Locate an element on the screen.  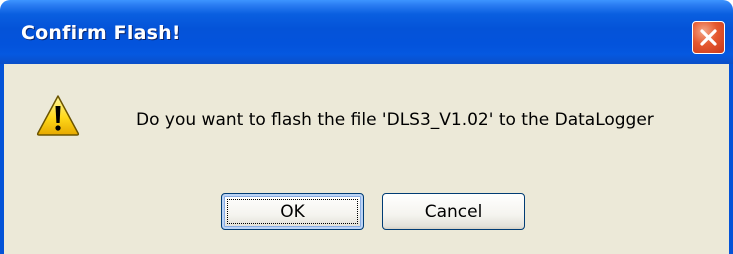
cancel-button-label: Cancel is located at coordinates (453, 211).